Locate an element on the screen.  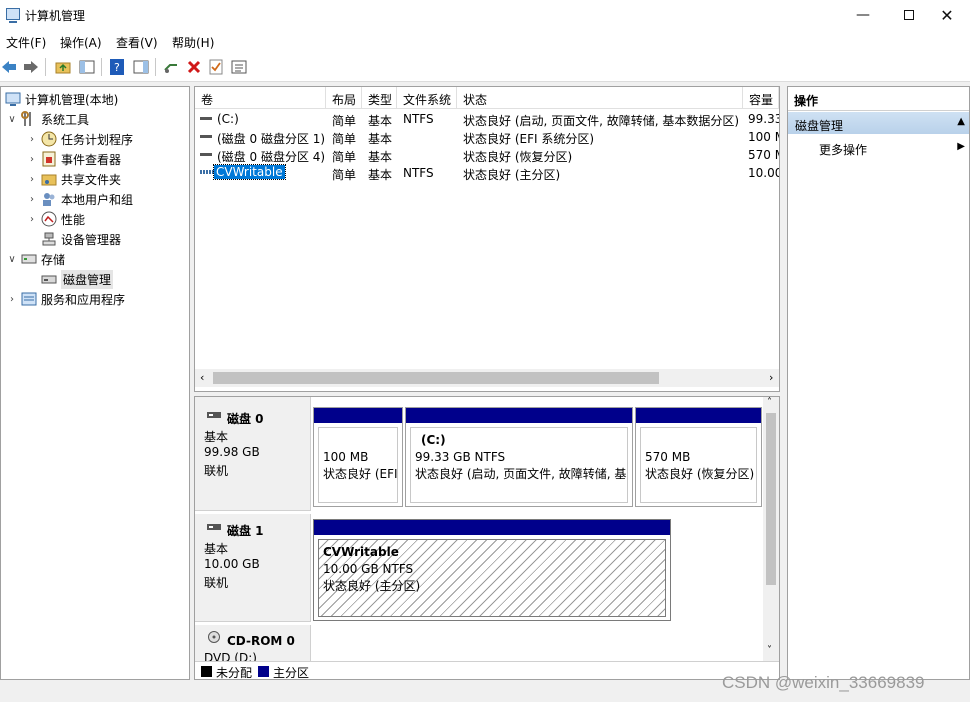
up-folder-button is located at coordinates (63, 67).